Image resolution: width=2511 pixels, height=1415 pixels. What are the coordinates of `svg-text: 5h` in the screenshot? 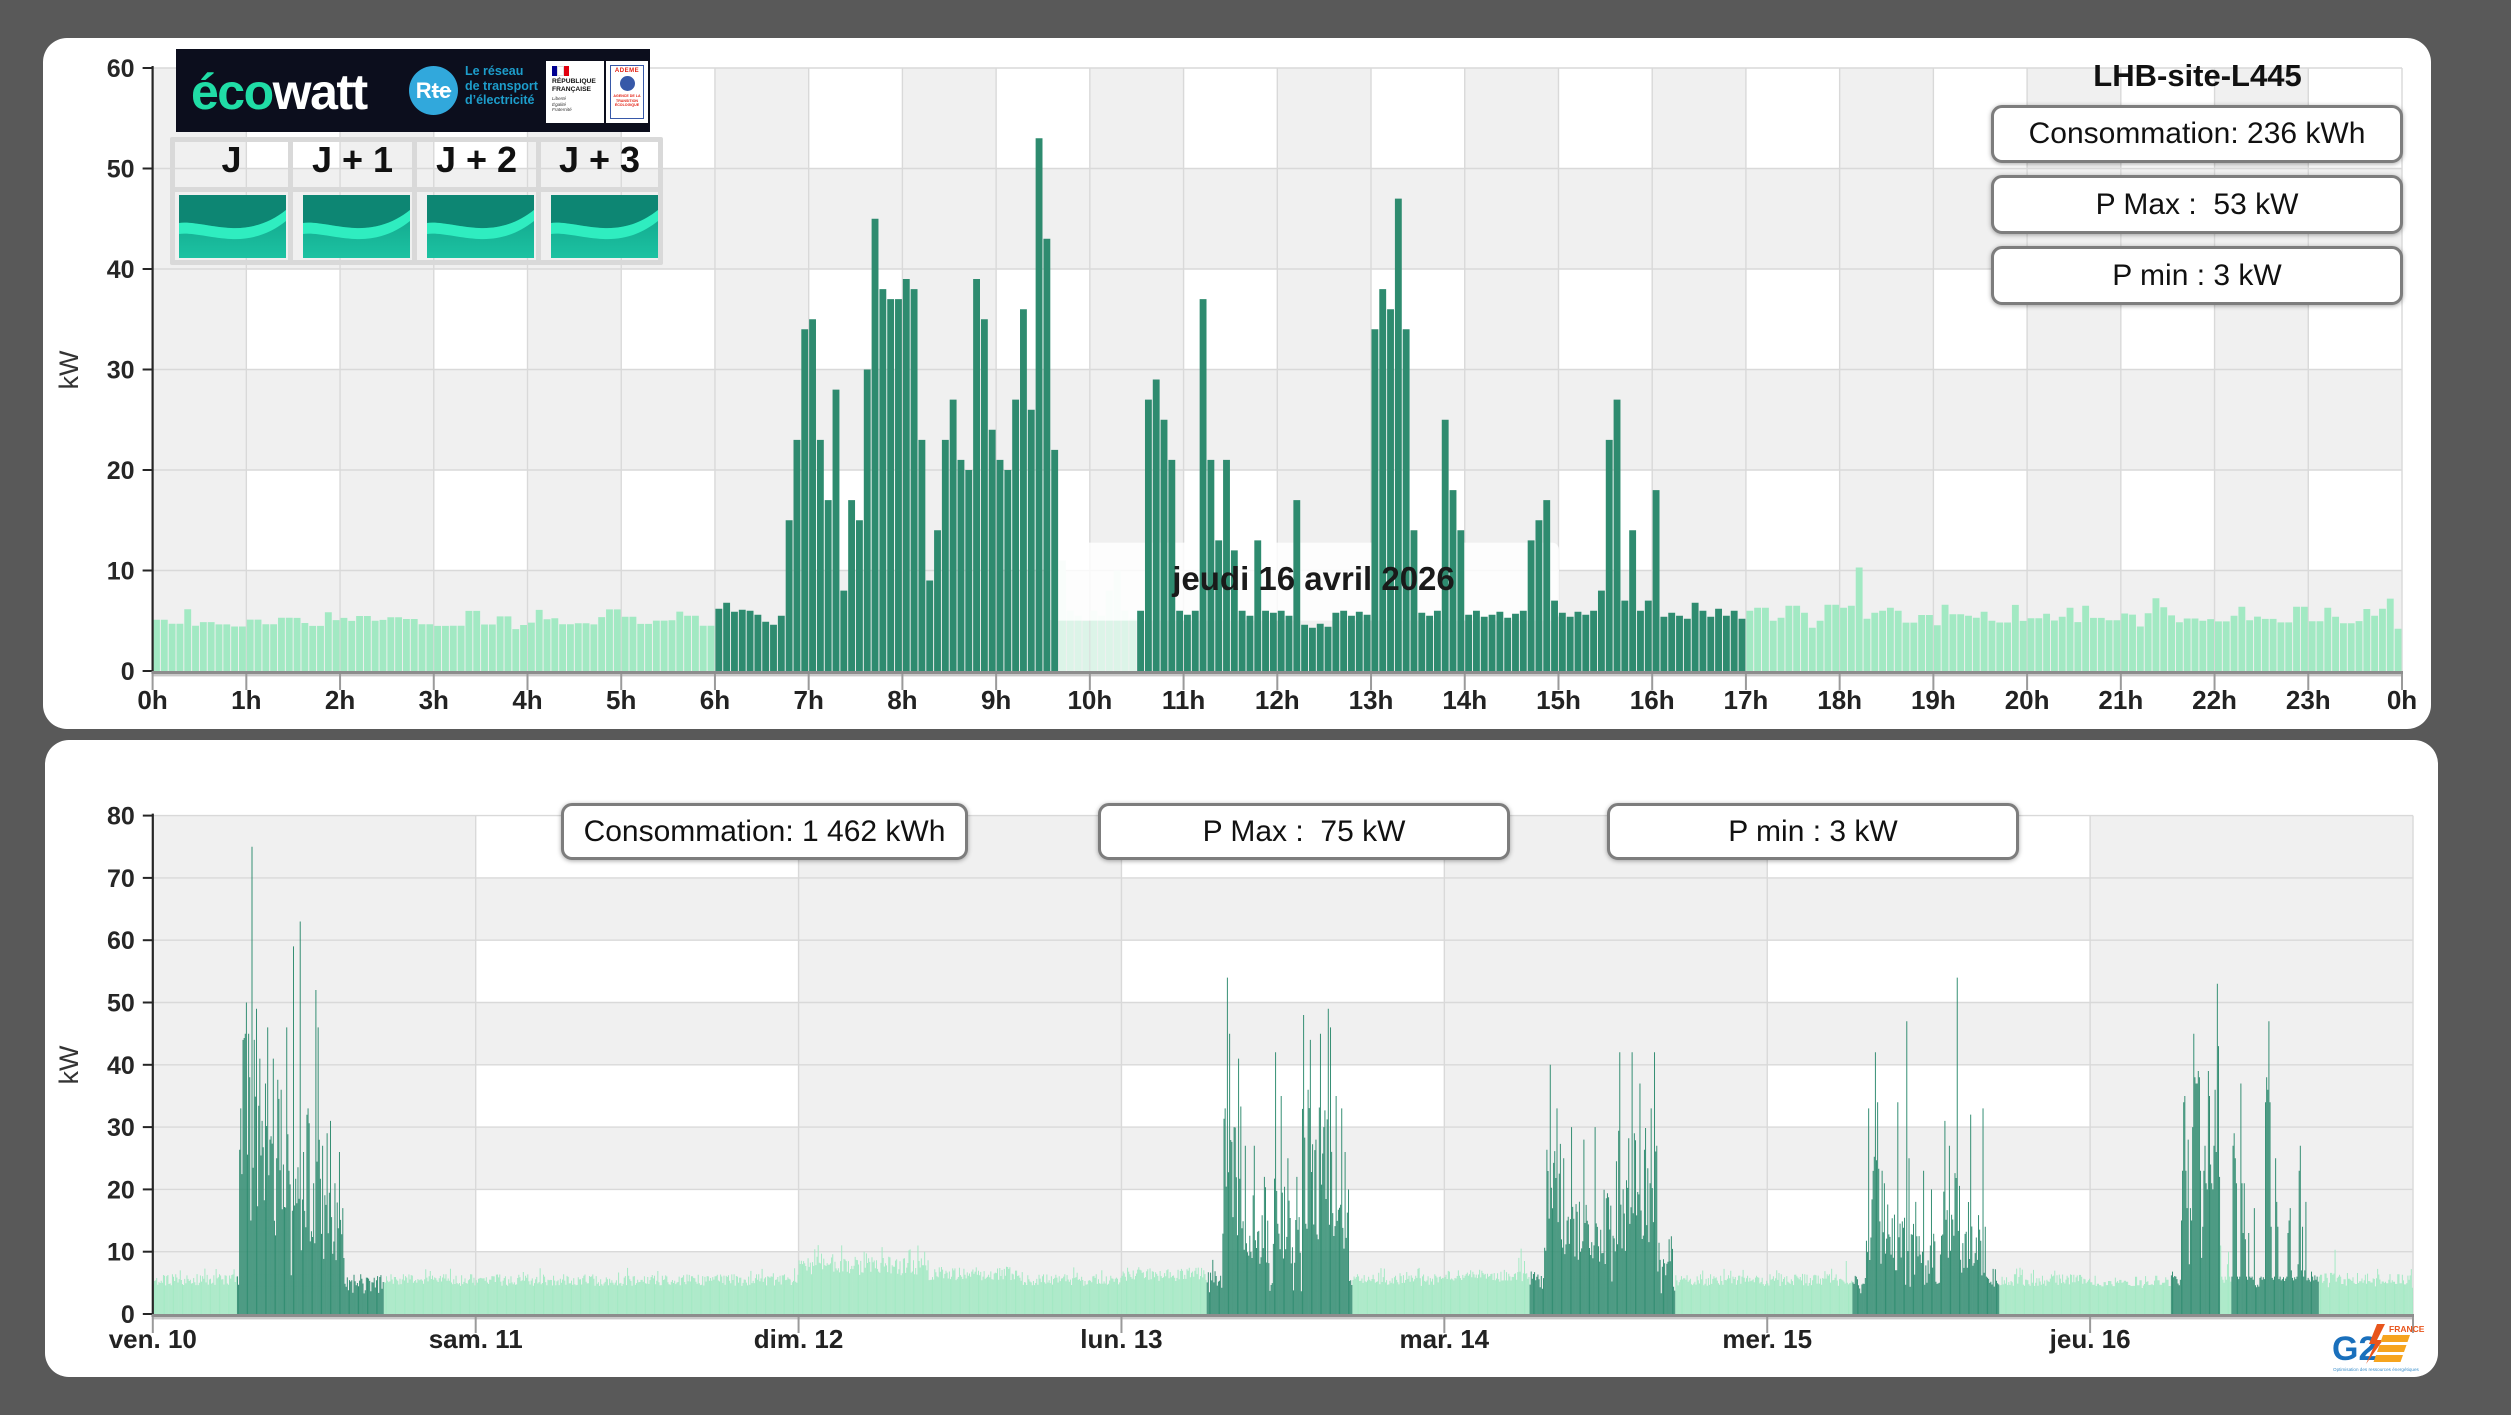 It's located at (621, 700).